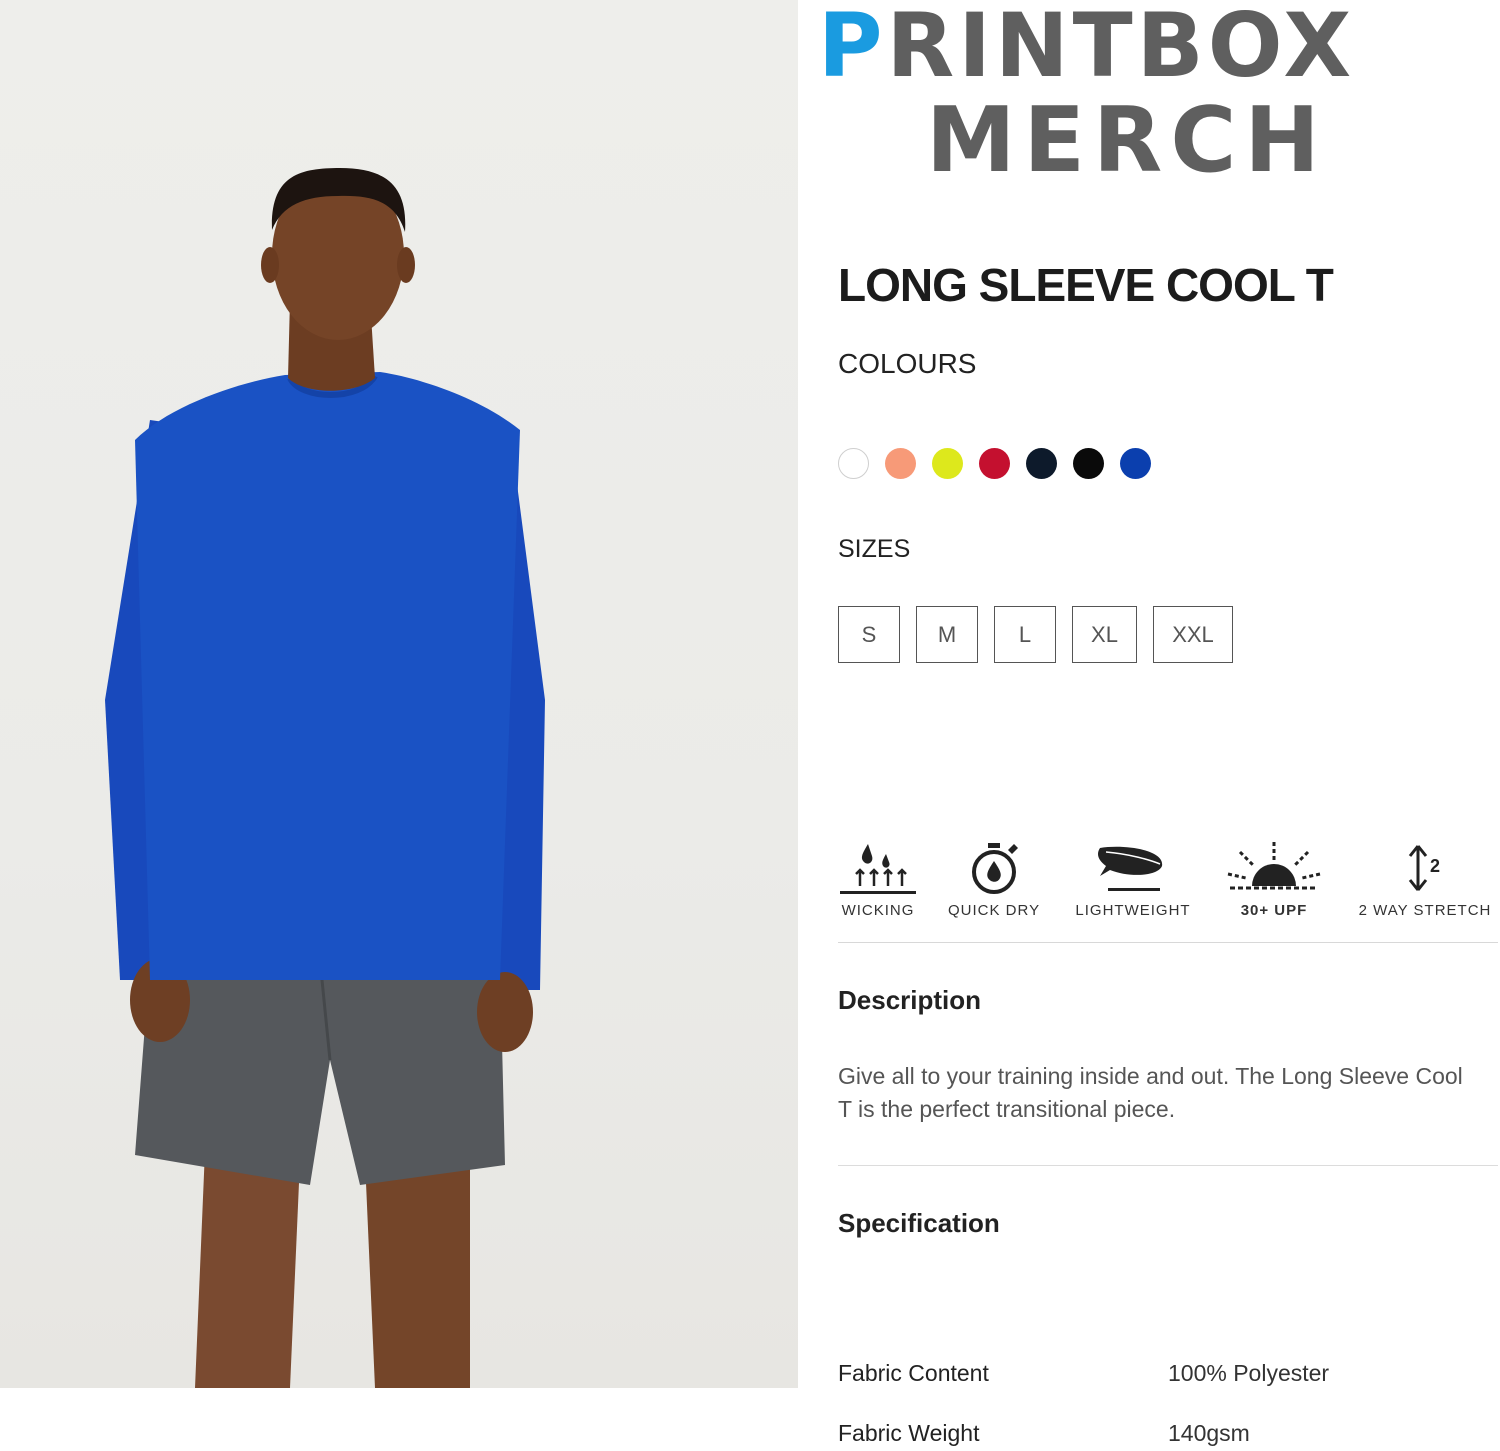 The height and width of the screenshot is (1451, 1500). I want to click on colours-label: COLOURS, so click(907, 363).